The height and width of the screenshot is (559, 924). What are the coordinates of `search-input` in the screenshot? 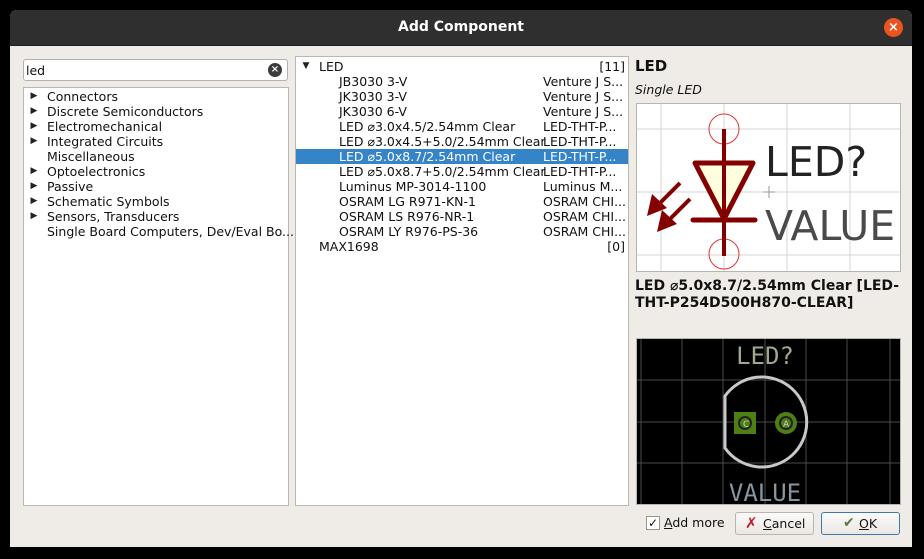 It's located at (143, 70).